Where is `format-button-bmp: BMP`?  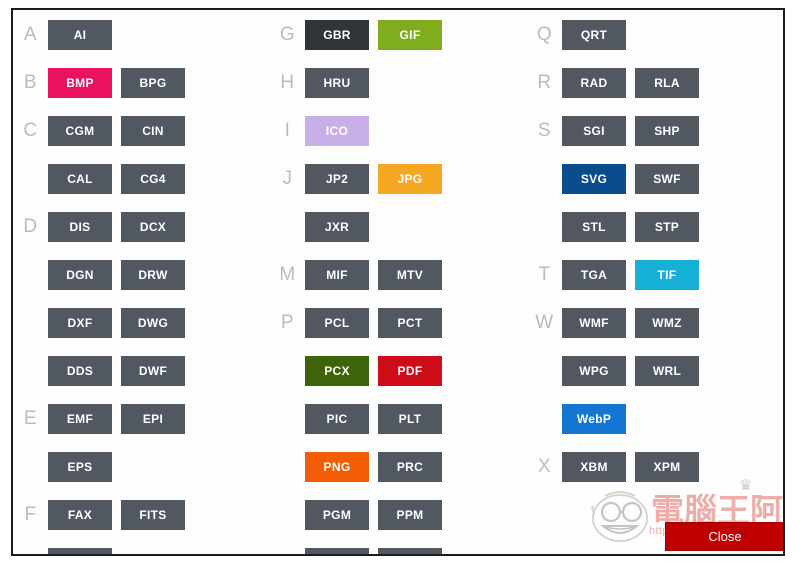
format-button-bmp: BMP is located at coordinates (80, 83).